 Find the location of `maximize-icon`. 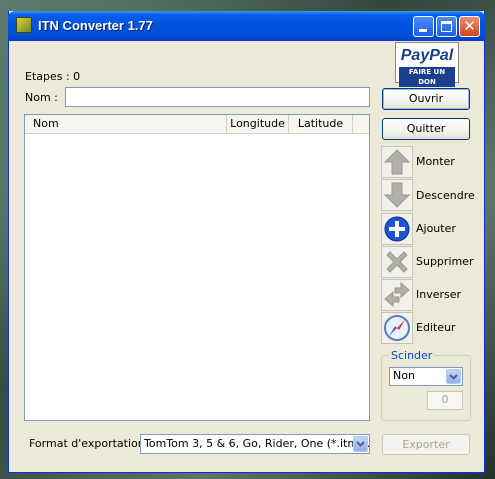

maximize-icon is located at coordinates (446, 26).